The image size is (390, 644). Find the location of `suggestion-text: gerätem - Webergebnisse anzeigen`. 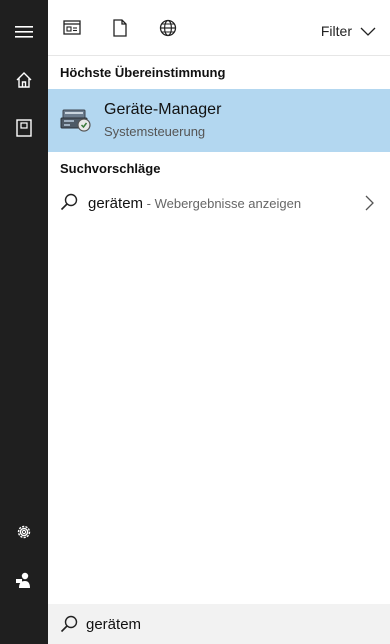

suggestion-text: gerätem - Webergebnisse anzeigen is located at coordinates (194, 203).